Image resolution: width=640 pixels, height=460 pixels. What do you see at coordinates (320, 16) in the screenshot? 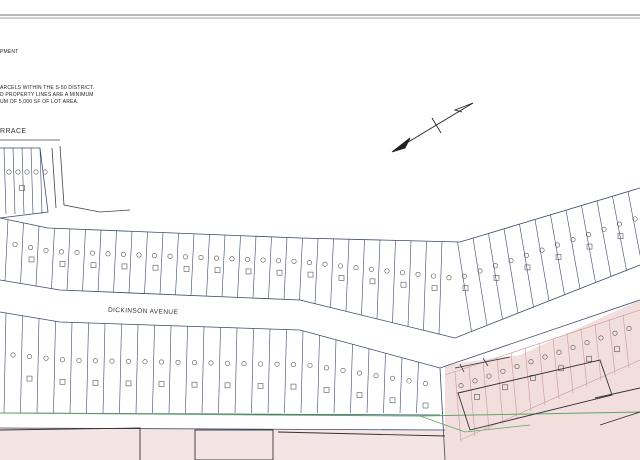
I see `title-border` at bounding box center [320, 16].